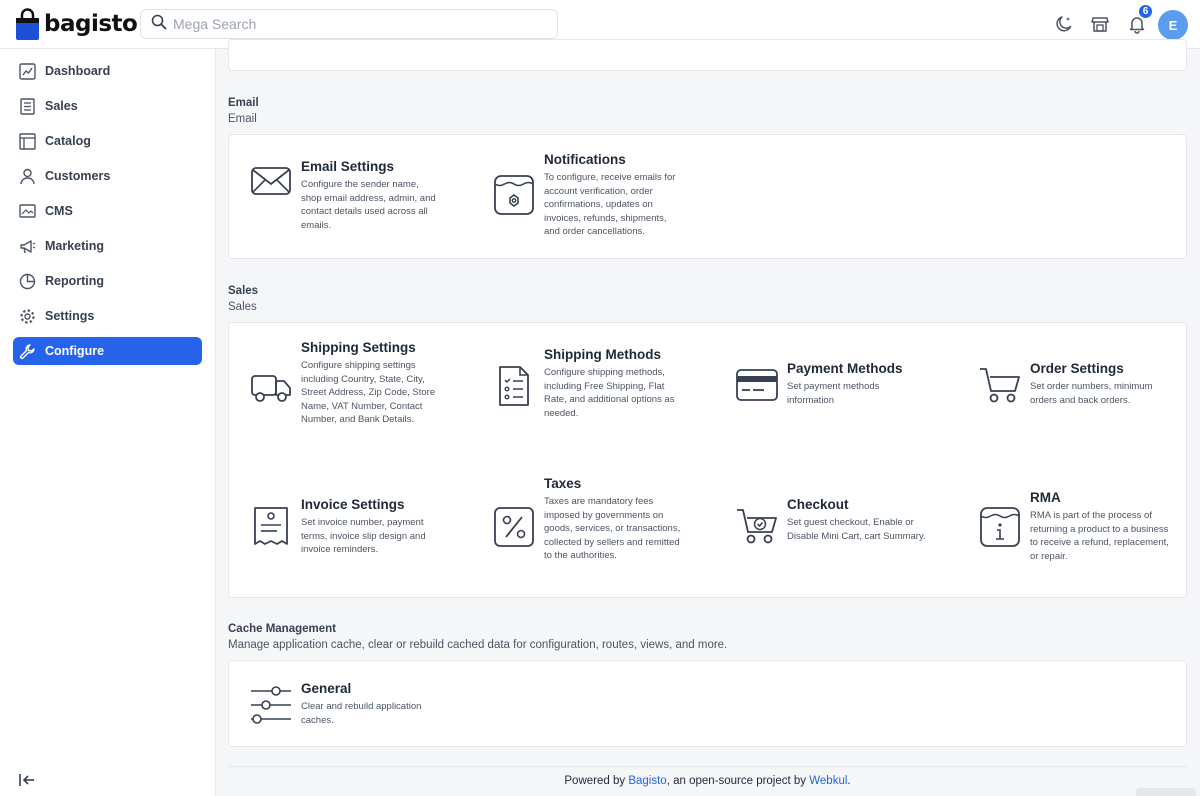 This screenshot has height=796, width=1200. Describe the element at coordinates (27, 141) in the screenshot. I see `catalog-icon` at that location.